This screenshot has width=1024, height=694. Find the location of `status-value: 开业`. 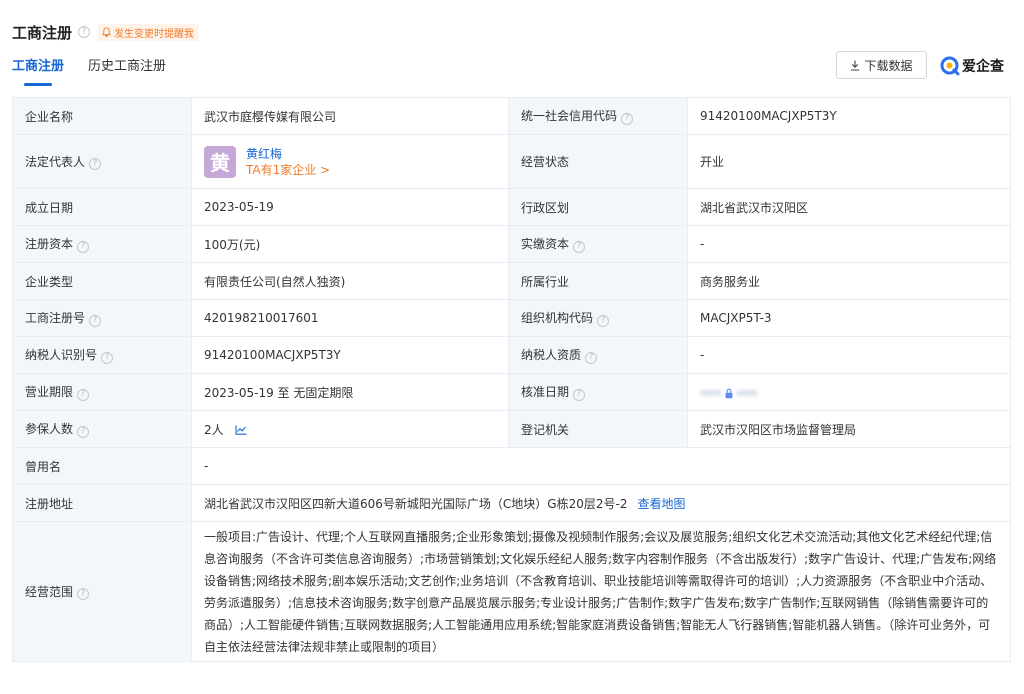

status-value: 开业 is located at coordinates (849, 161).